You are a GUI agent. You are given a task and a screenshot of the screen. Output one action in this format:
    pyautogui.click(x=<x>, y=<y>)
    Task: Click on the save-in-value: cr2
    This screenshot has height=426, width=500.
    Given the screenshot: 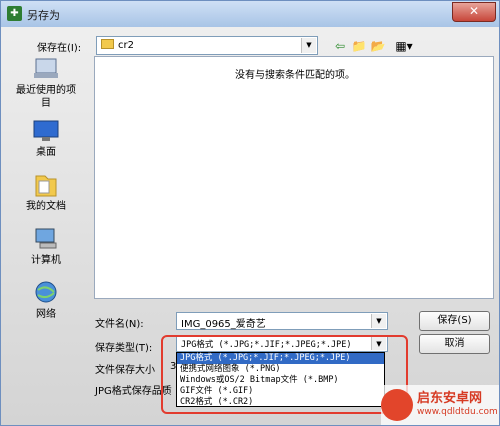 What is the action you would take?
    pyautogui.click(x=126, y=45)
    